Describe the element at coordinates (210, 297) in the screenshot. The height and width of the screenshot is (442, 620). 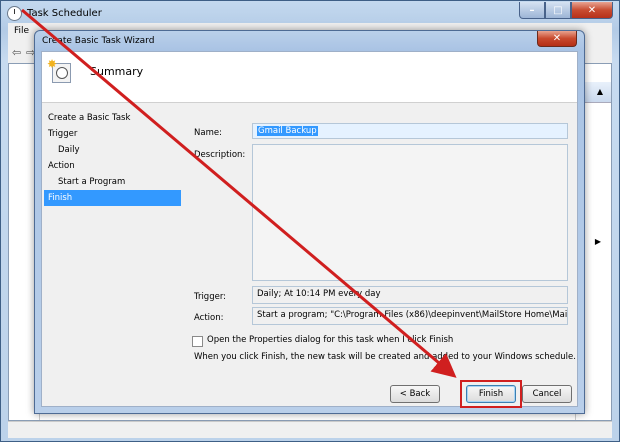
I see `trigger-label: Trigger:` at that location.